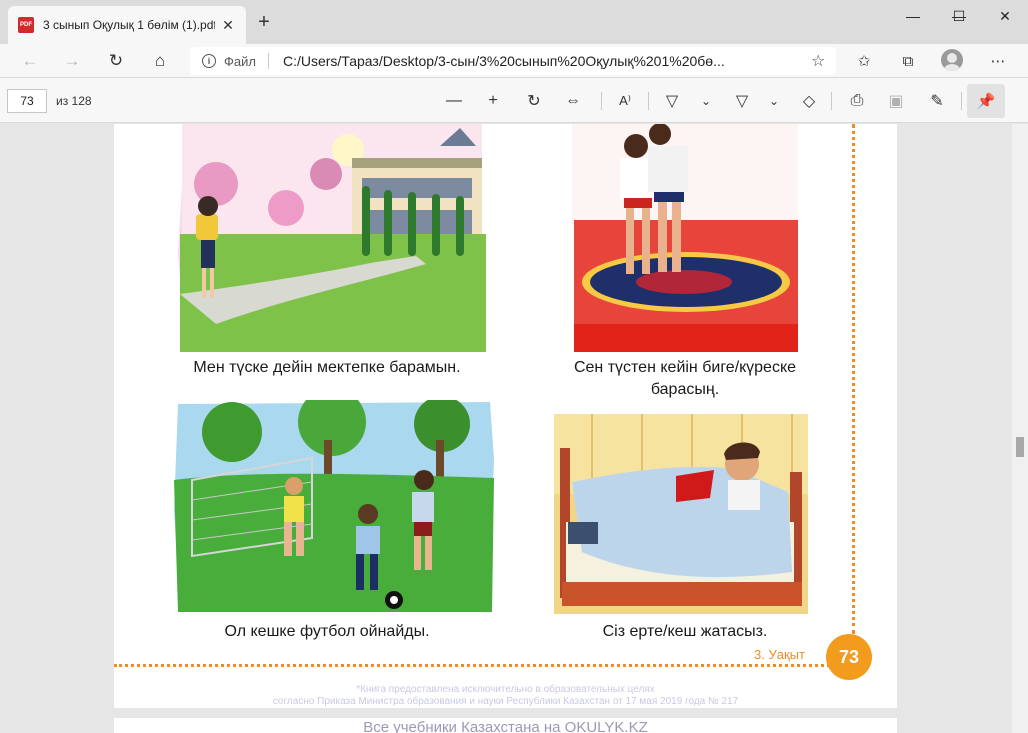 The width and height of the screenshot is (1028, 733). What do you see at coordinates (228, 25) in the screenshot?
I see `close-tab-icon: ✕` at bounding box center [228, 25].